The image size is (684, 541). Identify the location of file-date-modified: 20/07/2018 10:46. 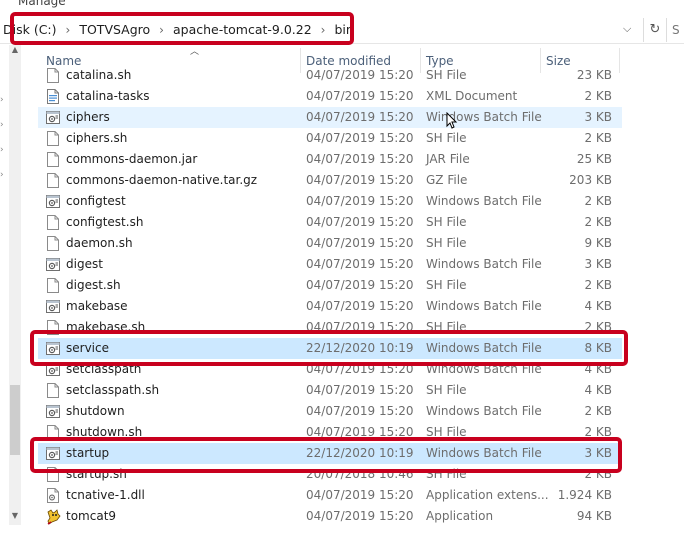
(360, 474).